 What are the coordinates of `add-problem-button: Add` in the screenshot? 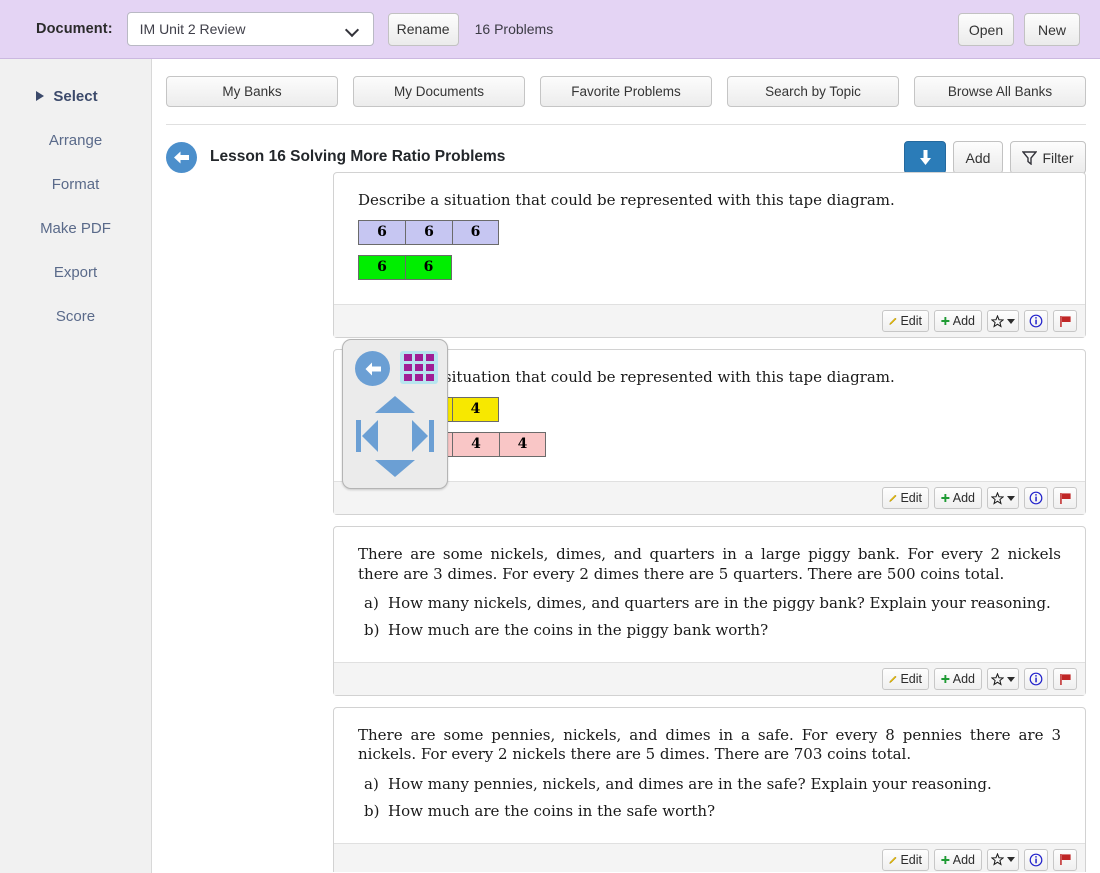 It's located at (978, 157).